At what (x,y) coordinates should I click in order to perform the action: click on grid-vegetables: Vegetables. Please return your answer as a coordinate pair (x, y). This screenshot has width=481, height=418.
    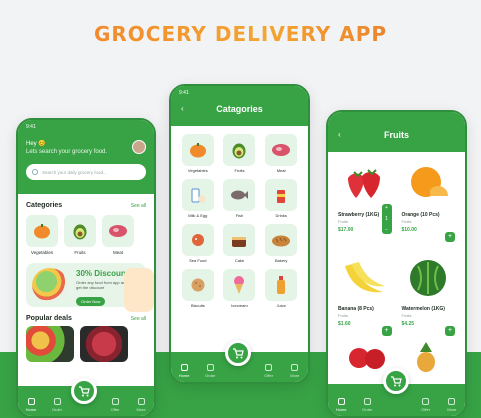
    Looking at the image, I should click on (198, 153).